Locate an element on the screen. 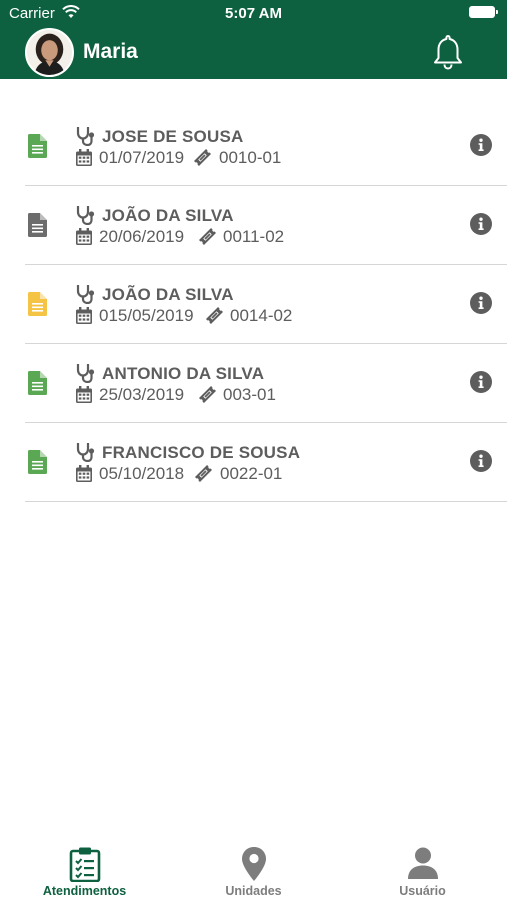  appointment-date: 015/05/2019 is located at coordinates (146, 315).